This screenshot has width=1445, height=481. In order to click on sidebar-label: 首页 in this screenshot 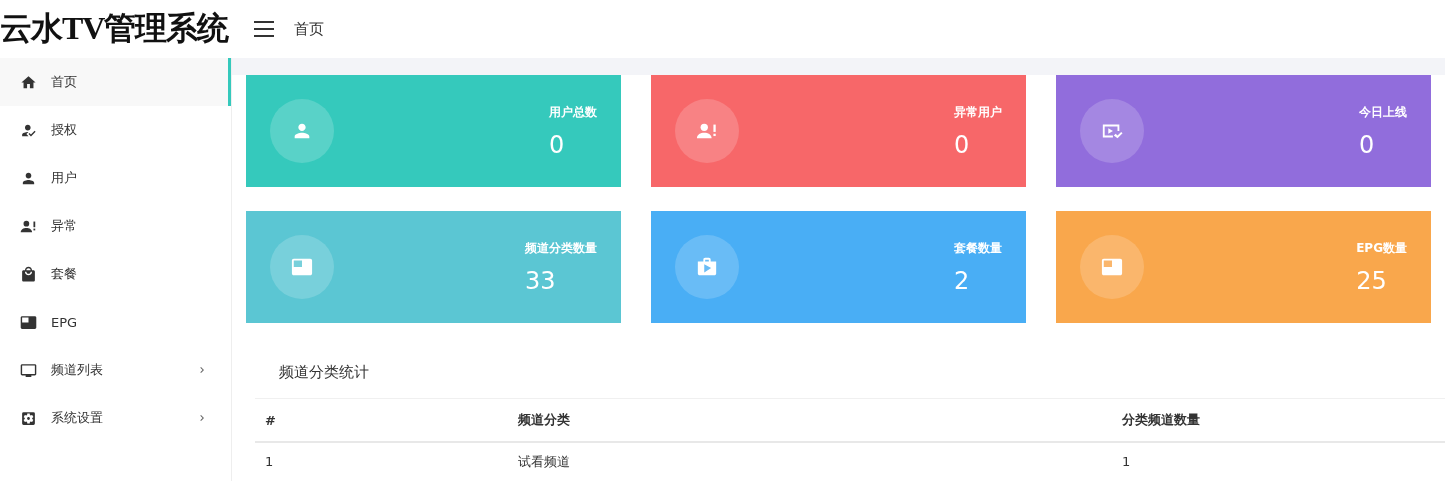, I will do `click(64, 82)`.